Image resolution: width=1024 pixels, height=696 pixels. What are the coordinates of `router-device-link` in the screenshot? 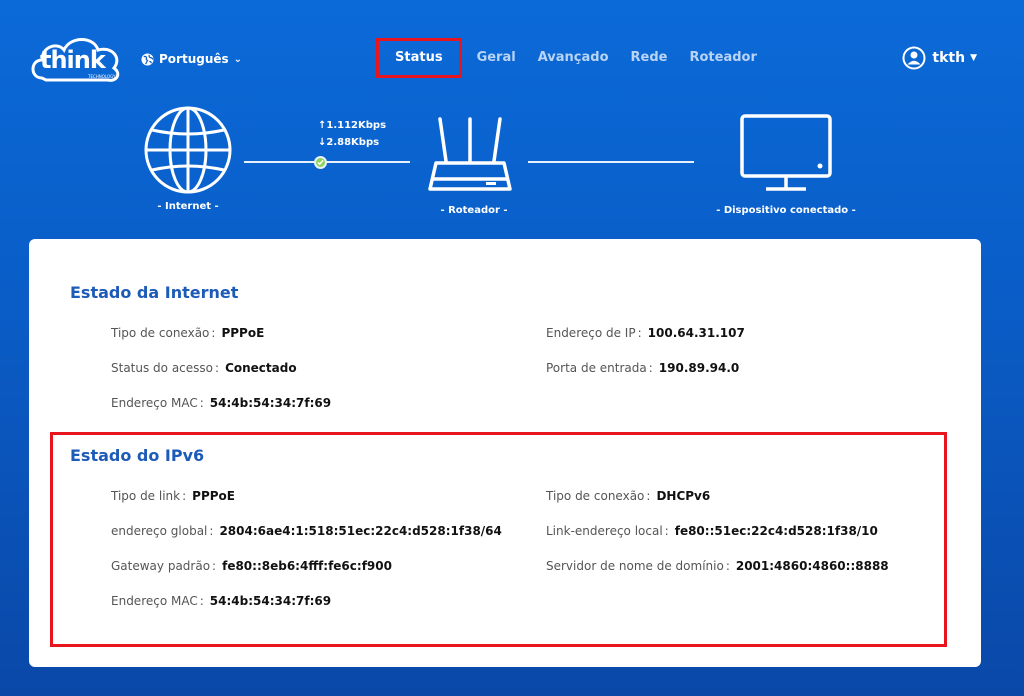 It's located at (611, 162).